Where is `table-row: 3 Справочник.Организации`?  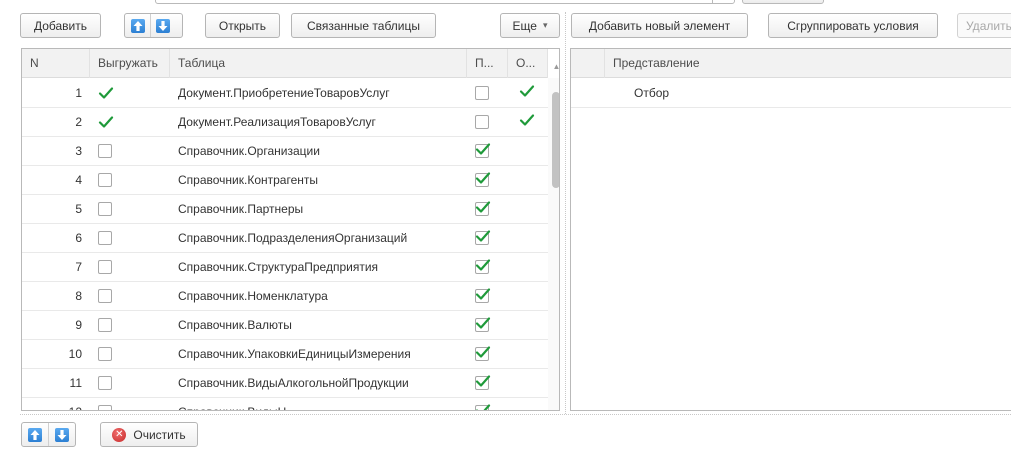
table-row: 3 Справочник.Организации is located at coordinates (285, 151).